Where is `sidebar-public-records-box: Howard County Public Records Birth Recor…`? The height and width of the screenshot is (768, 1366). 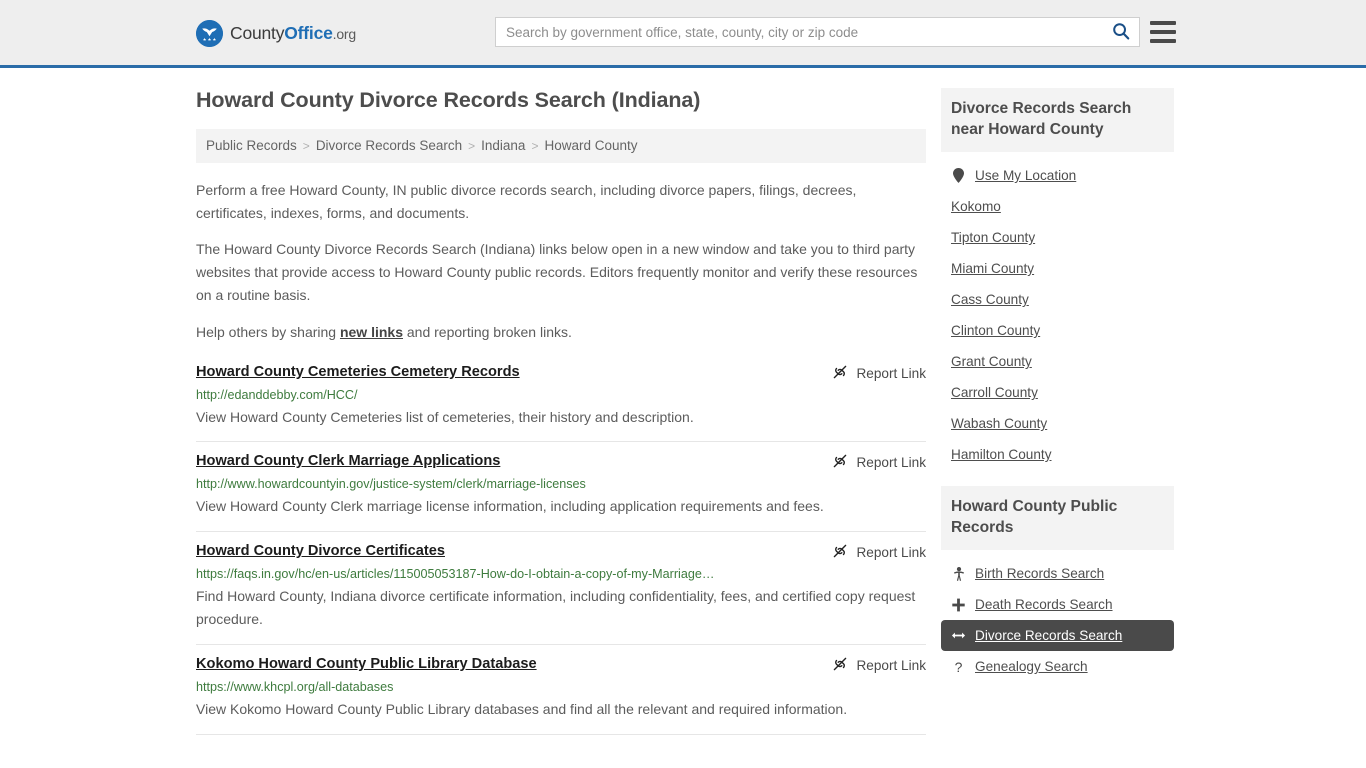
sidebar-public-records-box: Howard County Public Records Birth Recor… is located at coordinates (1057, 584).